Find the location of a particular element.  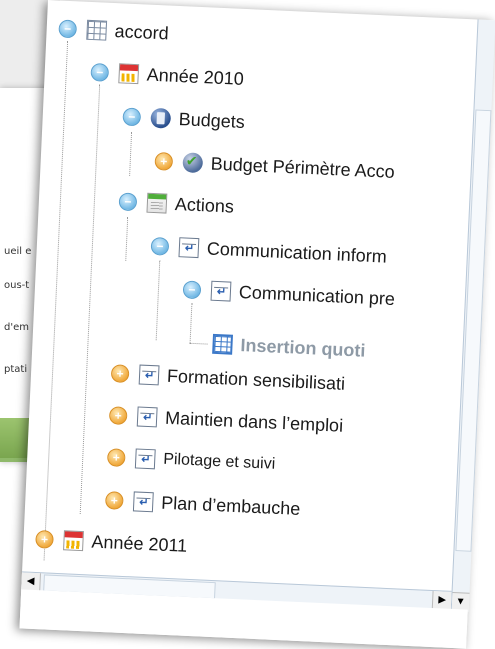

tree-node-plan: + Plan d’embauche is located at coordinates (202, 504).